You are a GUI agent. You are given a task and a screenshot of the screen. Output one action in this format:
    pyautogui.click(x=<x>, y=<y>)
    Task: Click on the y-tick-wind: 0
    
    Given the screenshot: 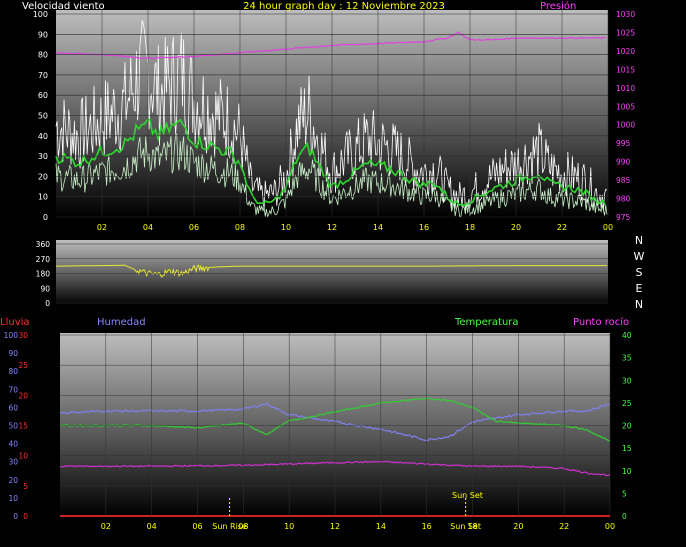 What is the action you would take?
    pyautogui.click(x=45, y=217)
    